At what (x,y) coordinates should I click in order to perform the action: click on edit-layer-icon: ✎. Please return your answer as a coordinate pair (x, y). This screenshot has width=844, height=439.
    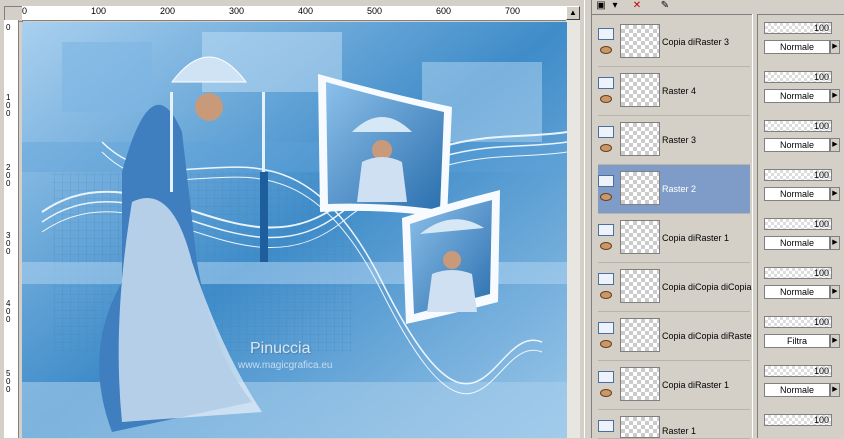
    Looking at the image, I should click on (665, 6).